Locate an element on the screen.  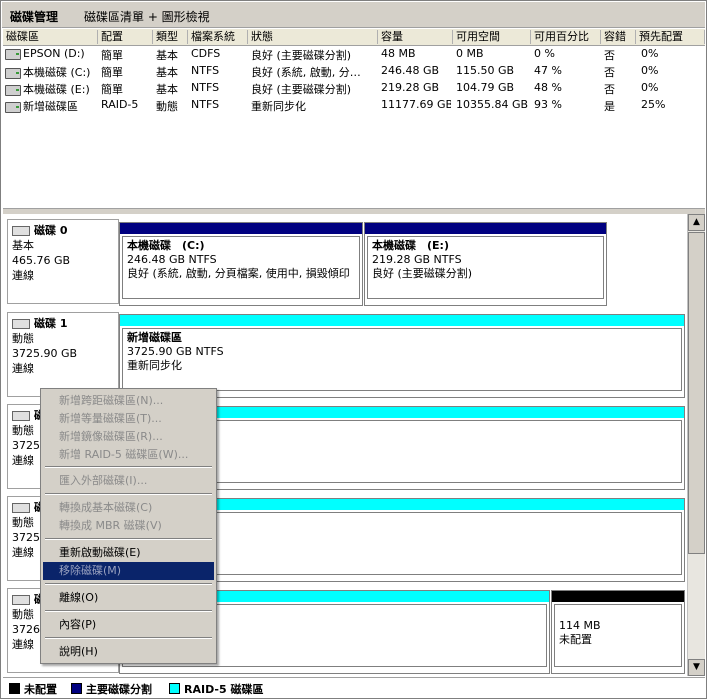
raid5-volume-disk-1: 新增磁碟區 3725.90 GB NTFS 重新同步化 is located at coordinates (402, 356).